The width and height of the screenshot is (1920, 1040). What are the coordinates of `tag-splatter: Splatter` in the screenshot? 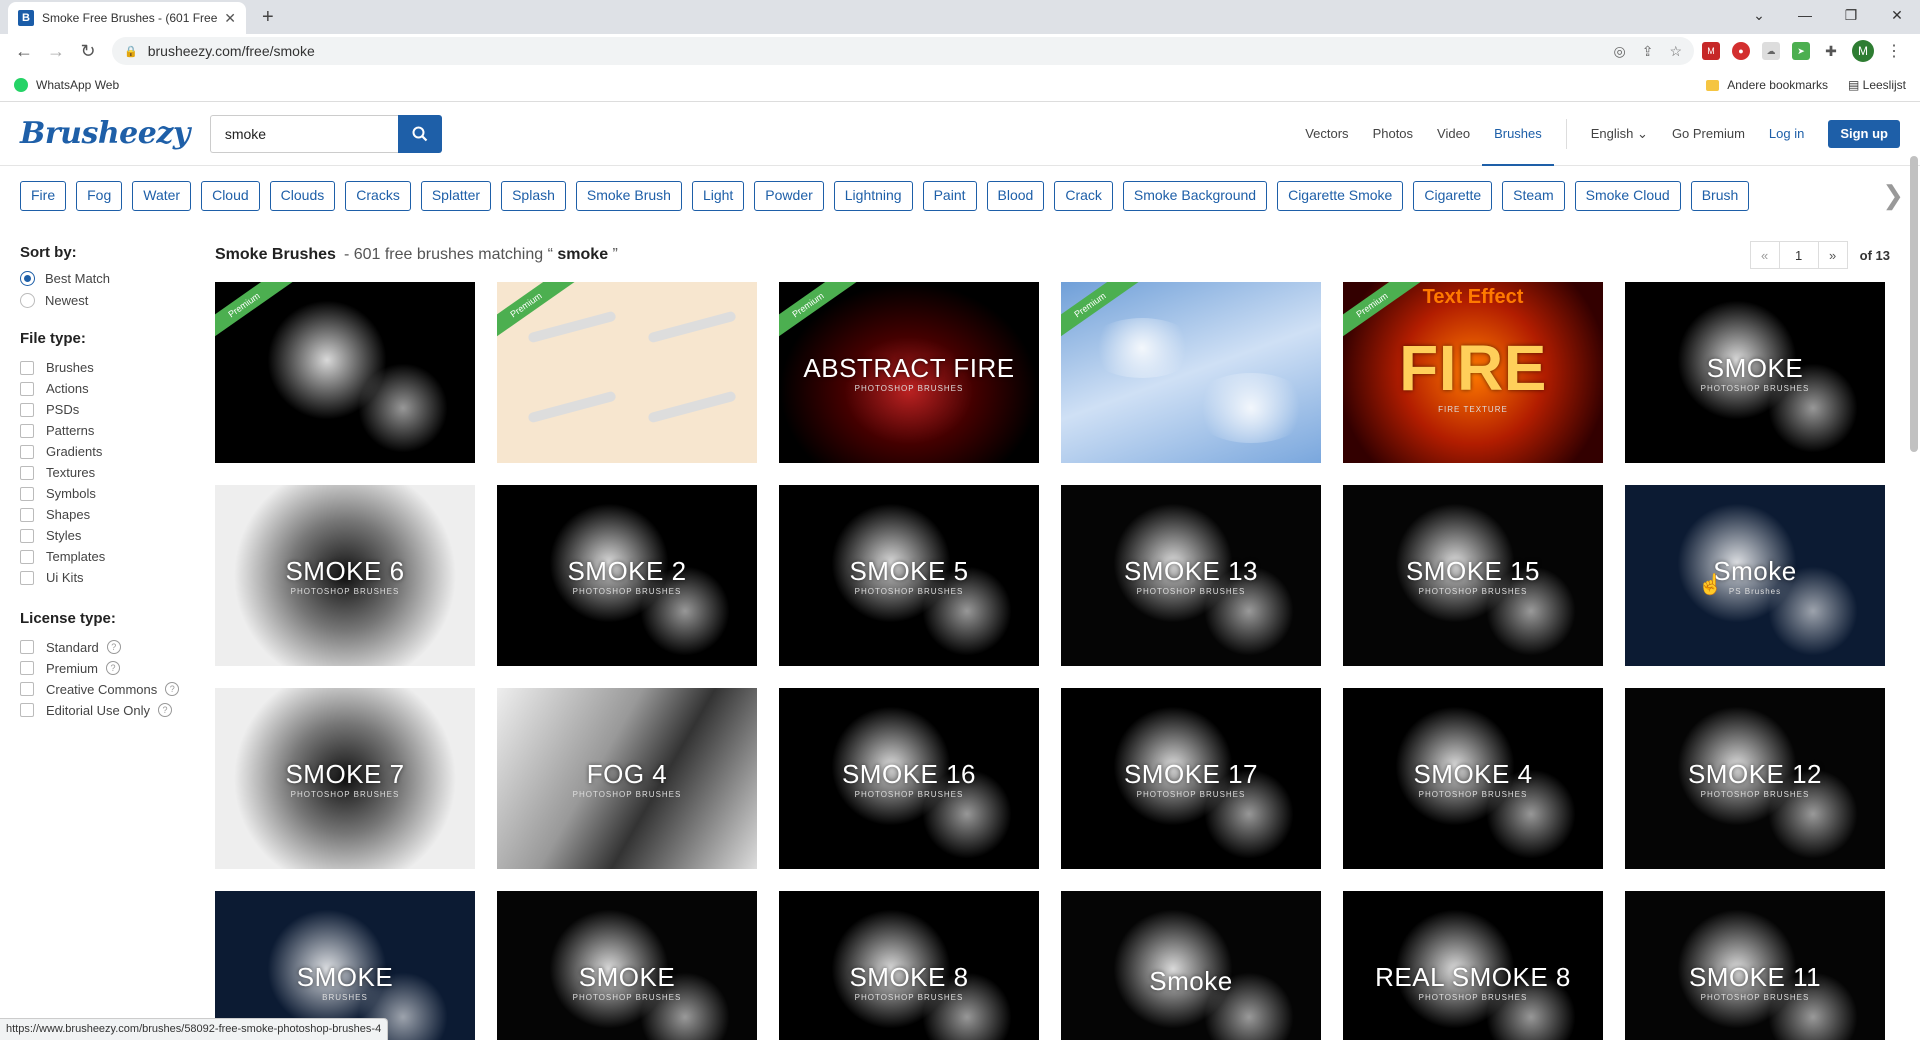 It's located at (456, 196).